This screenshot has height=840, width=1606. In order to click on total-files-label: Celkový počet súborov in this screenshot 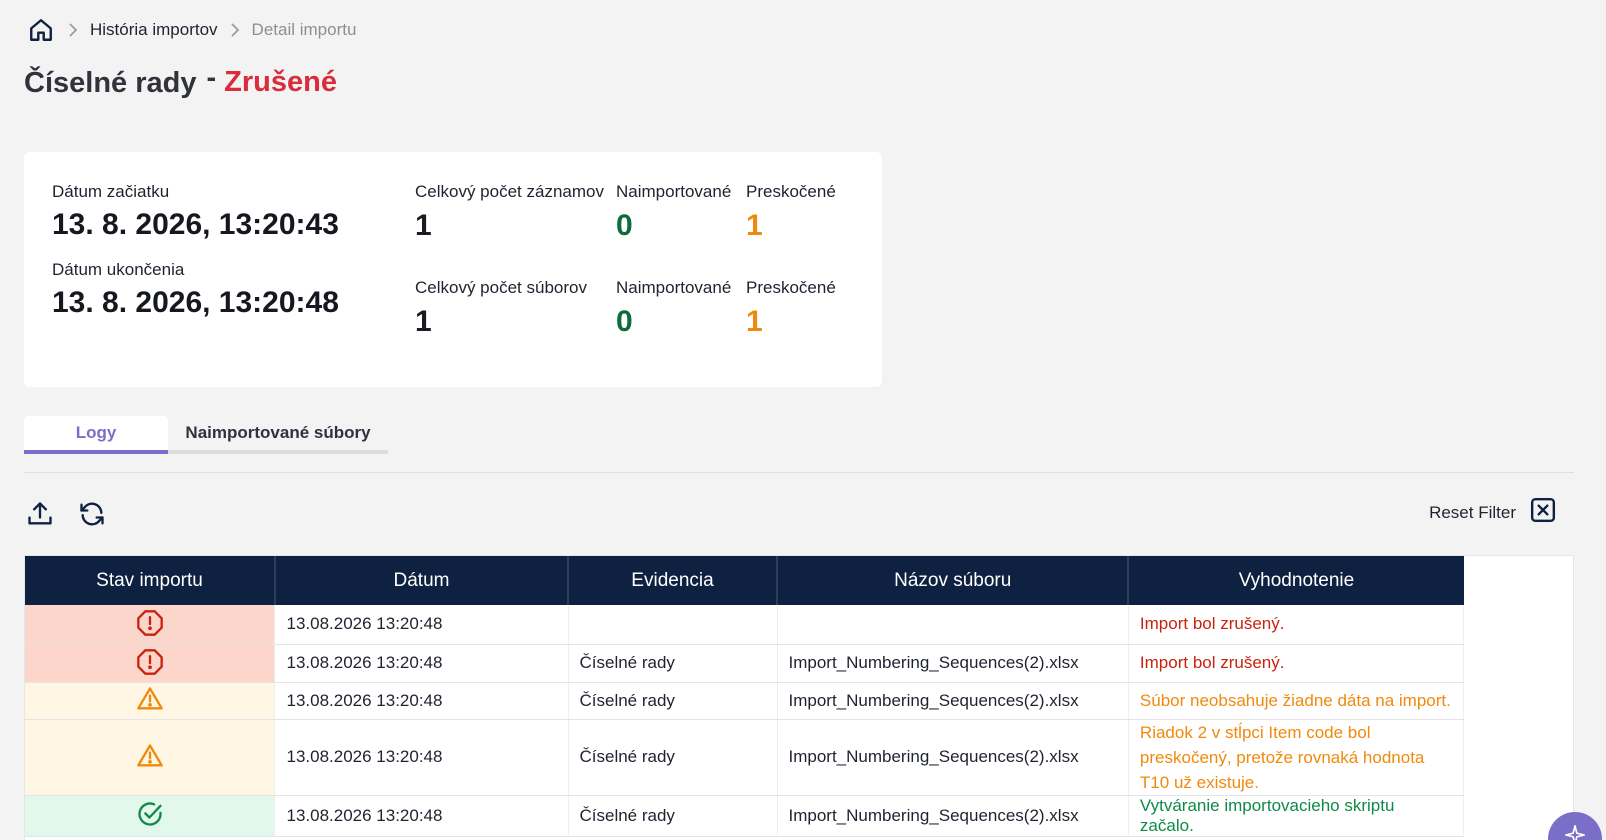, I will do `click(501, 287)`.